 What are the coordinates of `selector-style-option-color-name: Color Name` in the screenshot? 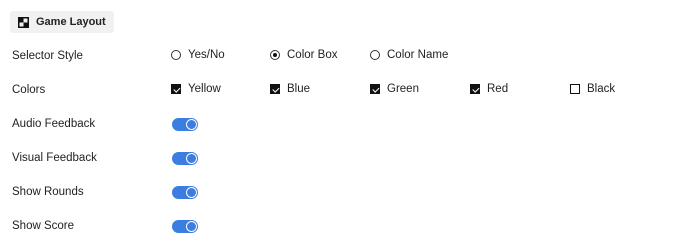 It's located at (409, 55).